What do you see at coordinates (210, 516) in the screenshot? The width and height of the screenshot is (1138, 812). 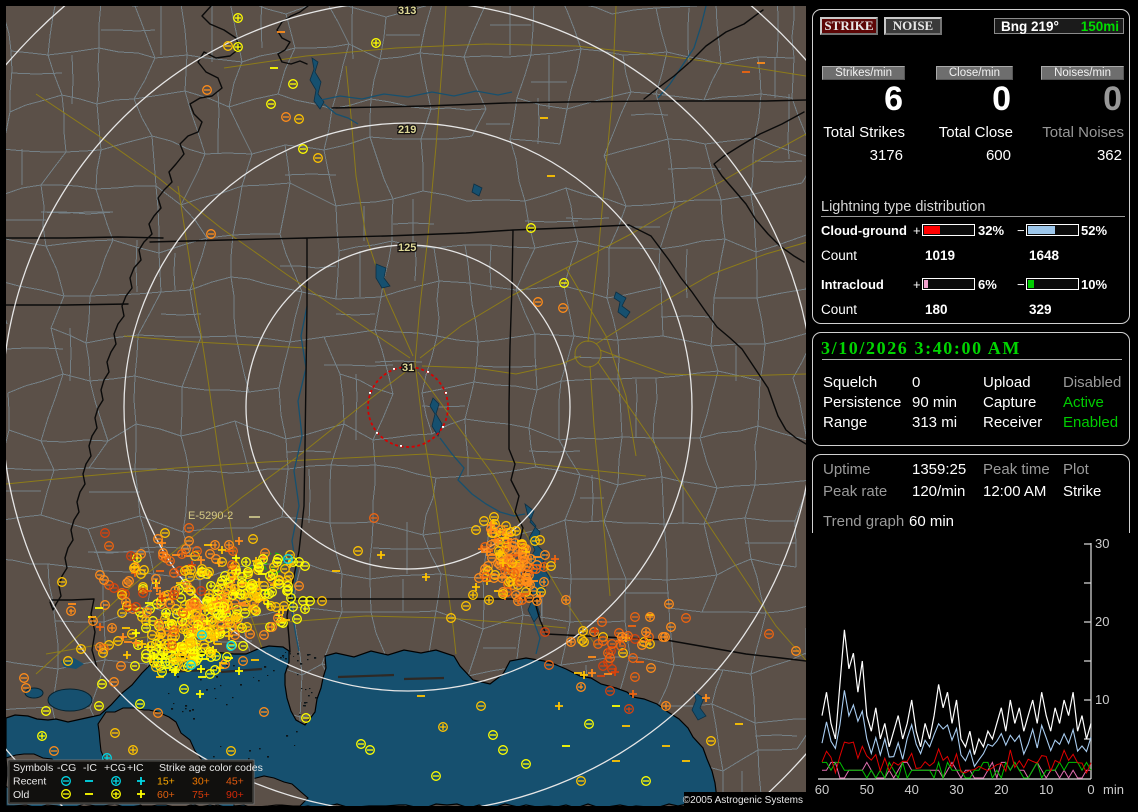 I see `svg-text: E-5290-2` at bounding box center [210, 516].